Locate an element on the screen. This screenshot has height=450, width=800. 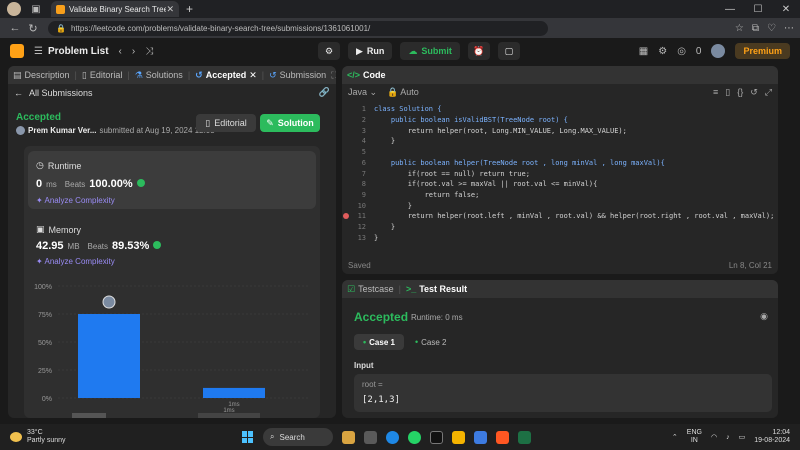
code-line: 9 return false; is located at coordinates (560, 195).